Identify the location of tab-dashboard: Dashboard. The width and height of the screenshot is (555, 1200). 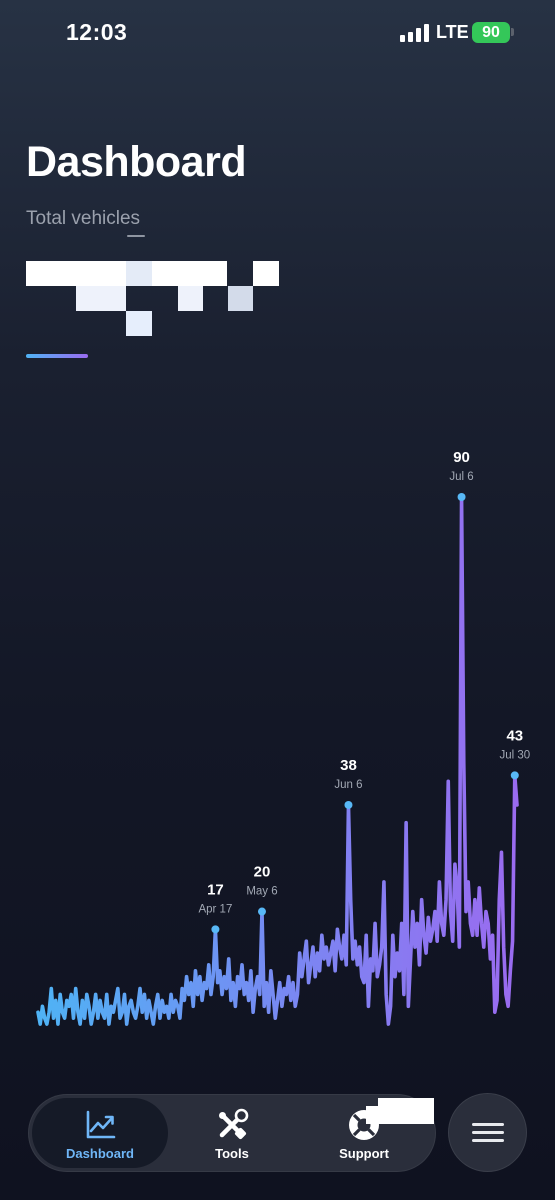
(100, 1133).